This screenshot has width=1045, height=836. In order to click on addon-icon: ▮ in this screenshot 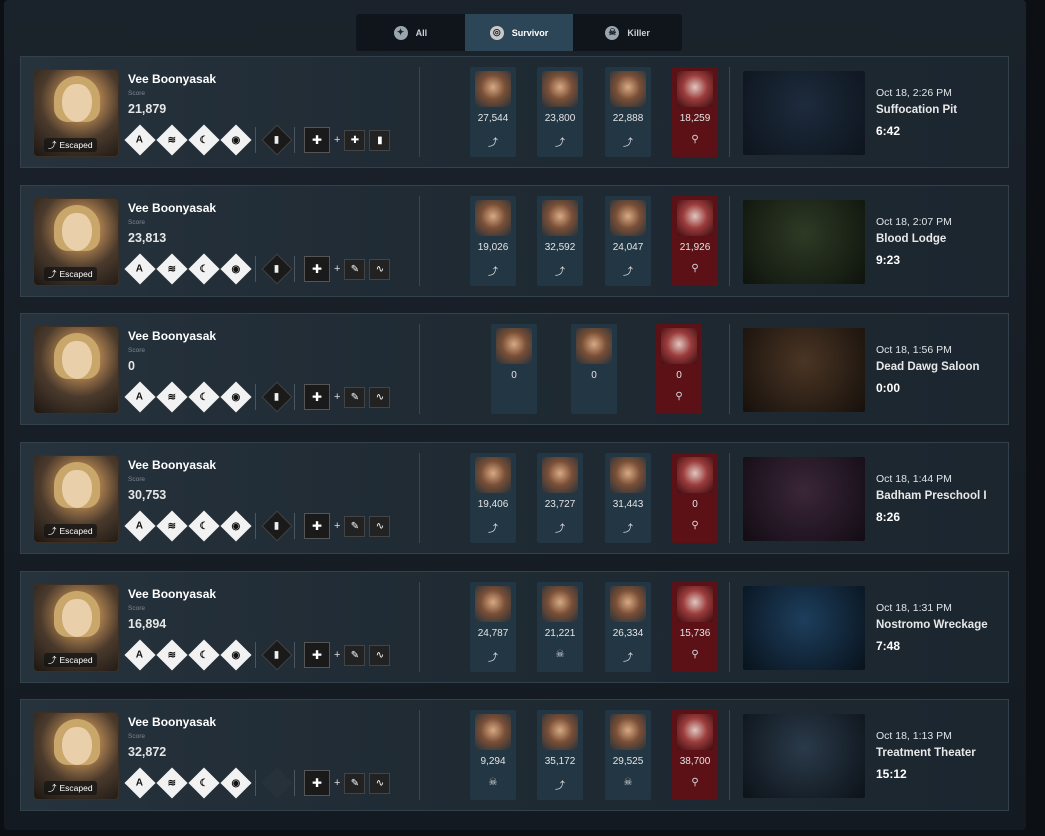, I will do `click(380, 140)`.